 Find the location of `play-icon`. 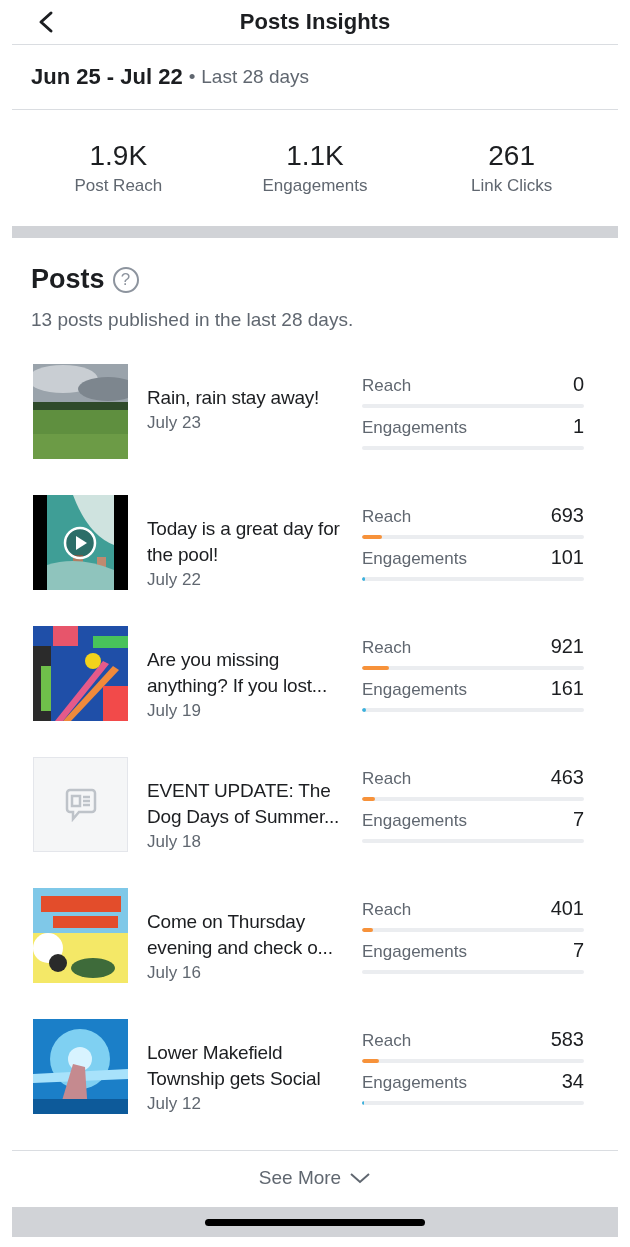

play-icon is located at coordinates (80, 543).